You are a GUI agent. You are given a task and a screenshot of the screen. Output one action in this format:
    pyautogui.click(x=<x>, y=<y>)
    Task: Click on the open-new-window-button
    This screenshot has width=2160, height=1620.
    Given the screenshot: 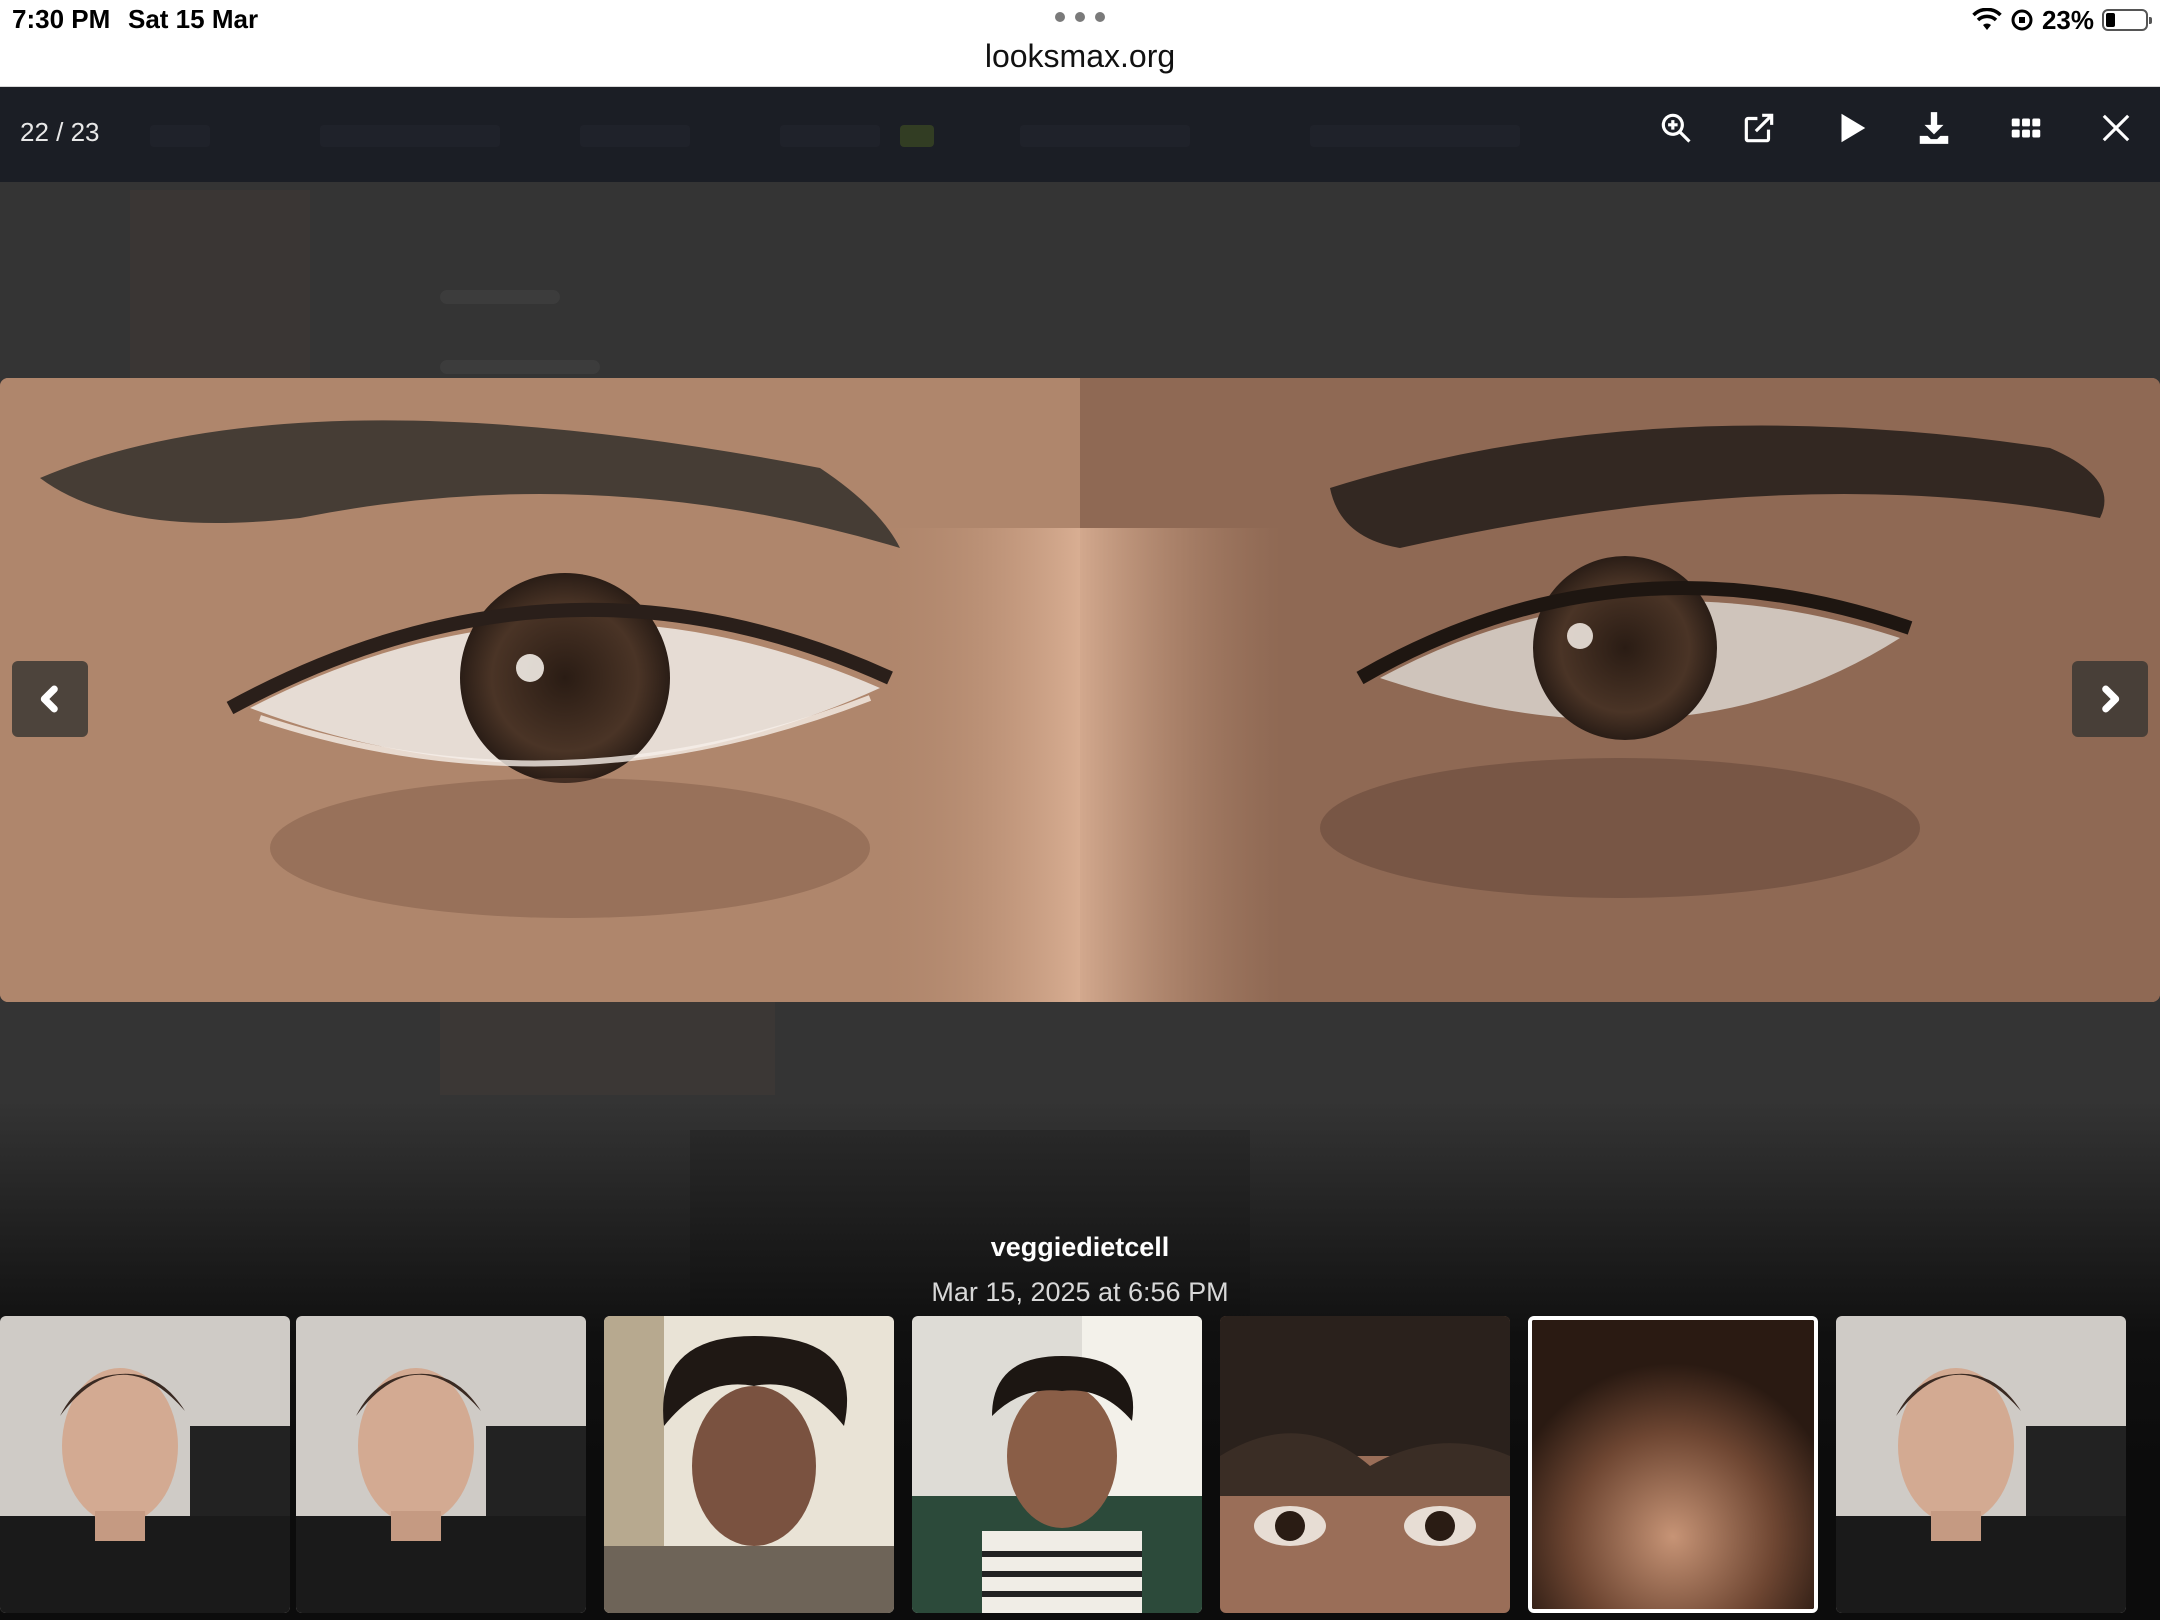 What is the action you would take?
    pyautogui.click(x=1759, y=128)
    